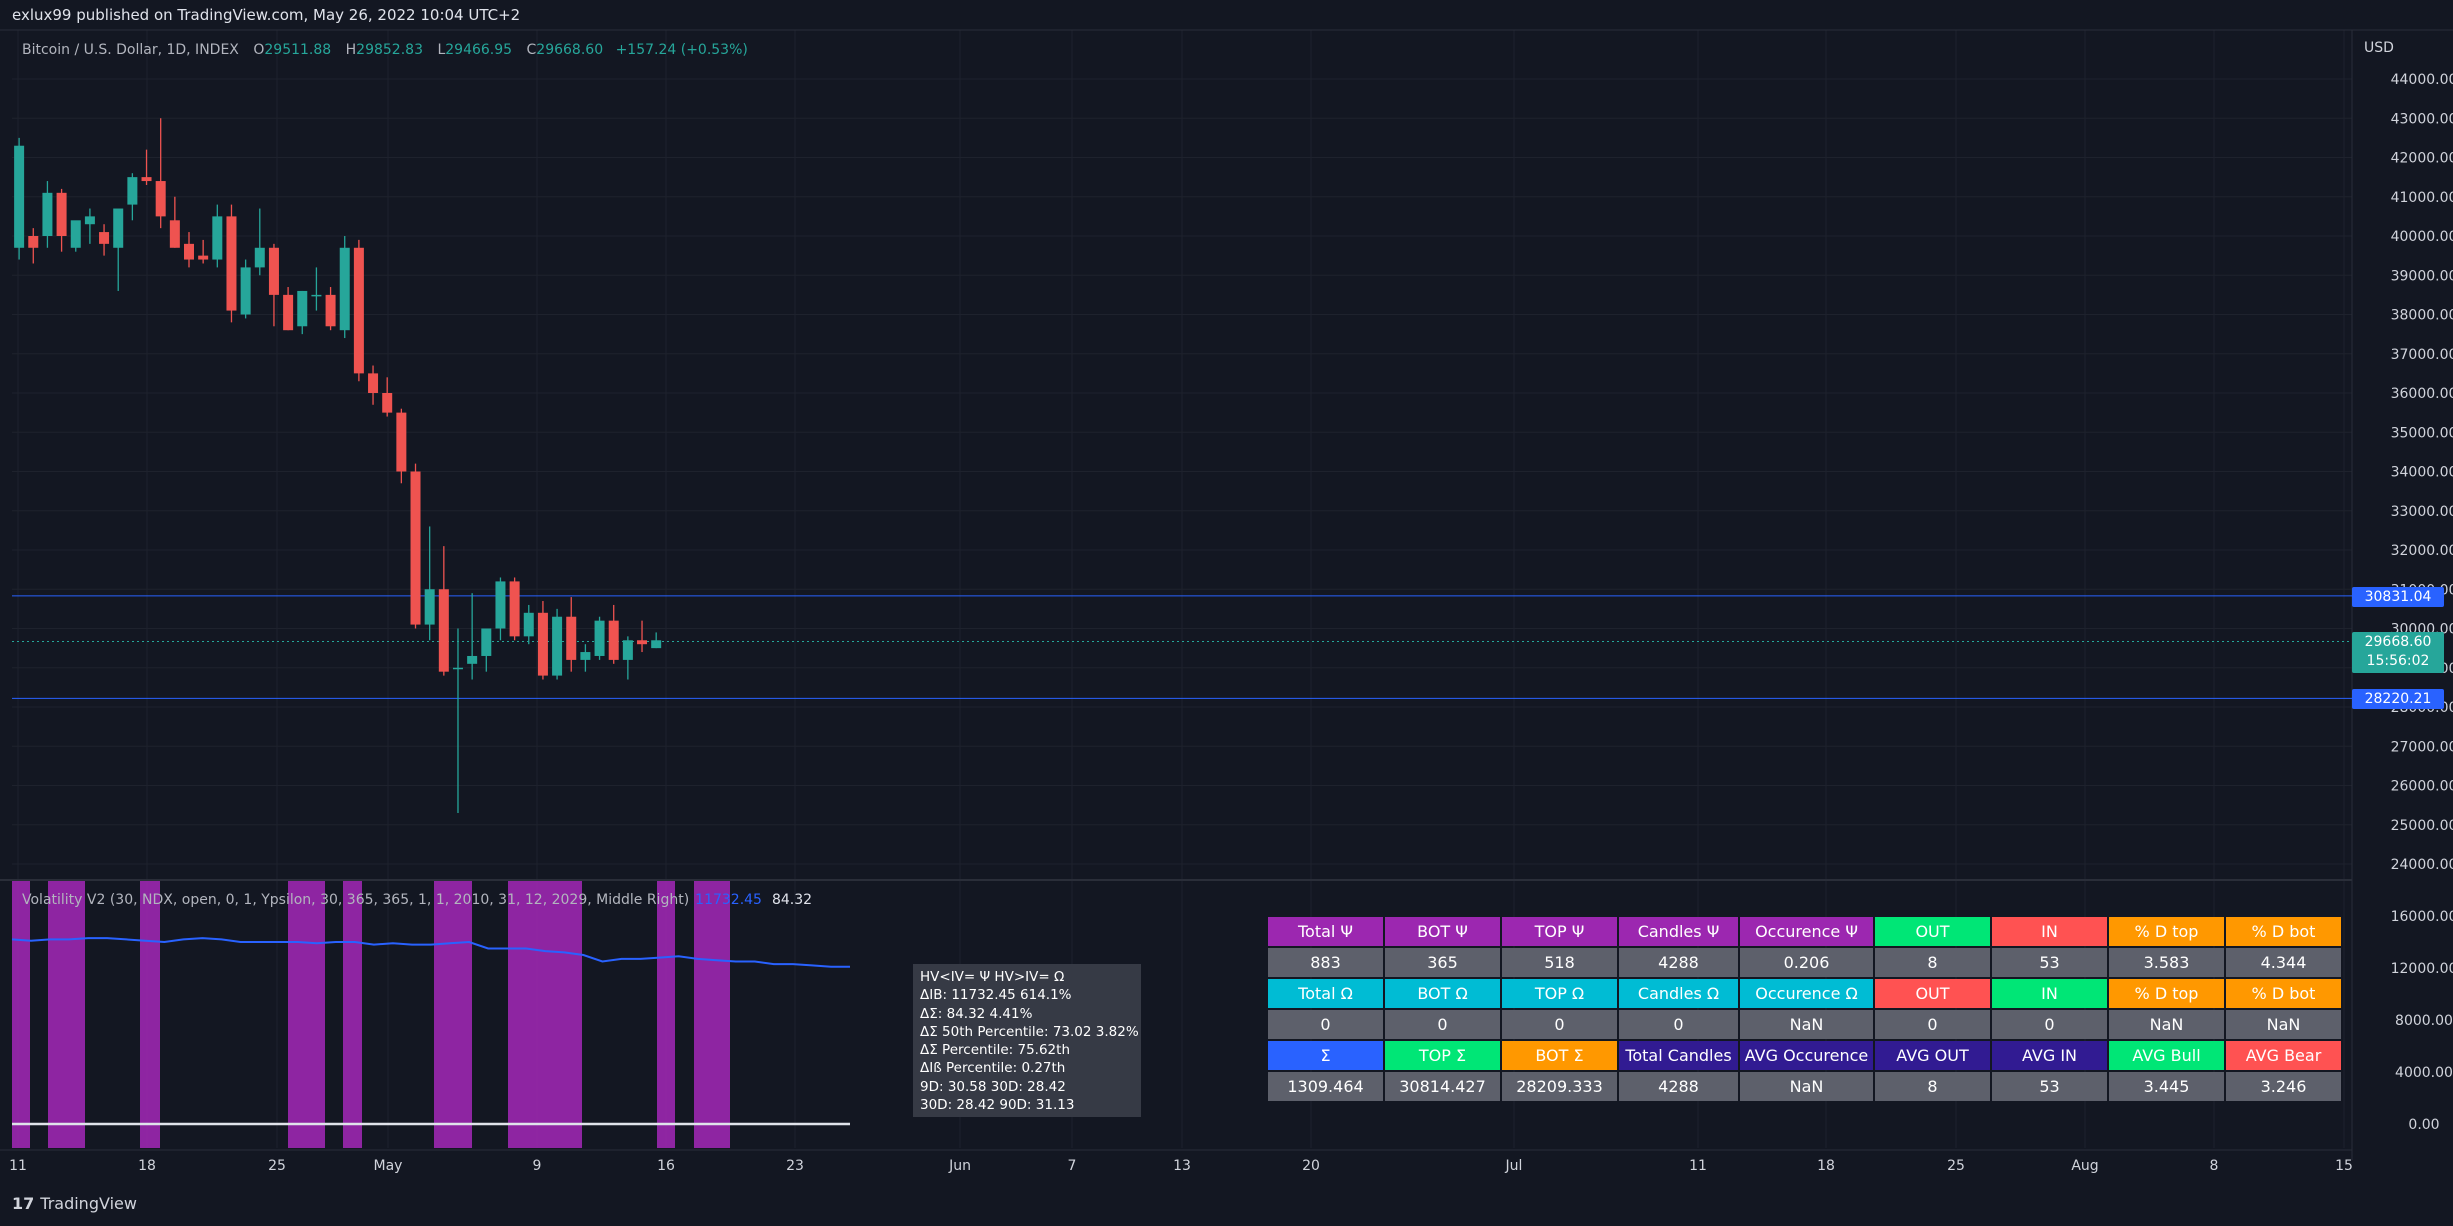  What do you see at coordinates (2422, 119) in the screenshot?
I see `price-tick-label: 43000.00` at bounding box center [2422, 119].